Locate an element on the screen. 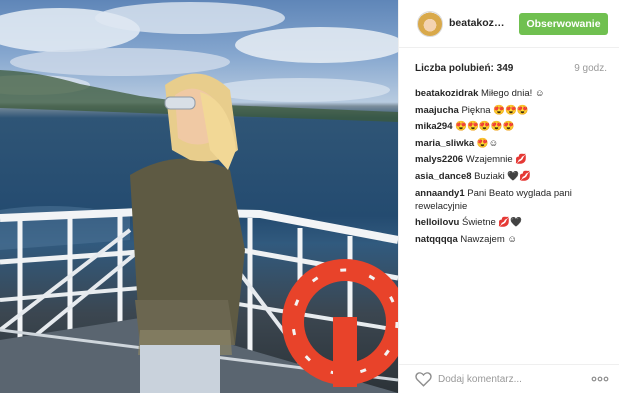 This screenshot has height=393, width=619. comment-item: natqqqqa Nawzajem ☺ is located at coordinates (513, 239).